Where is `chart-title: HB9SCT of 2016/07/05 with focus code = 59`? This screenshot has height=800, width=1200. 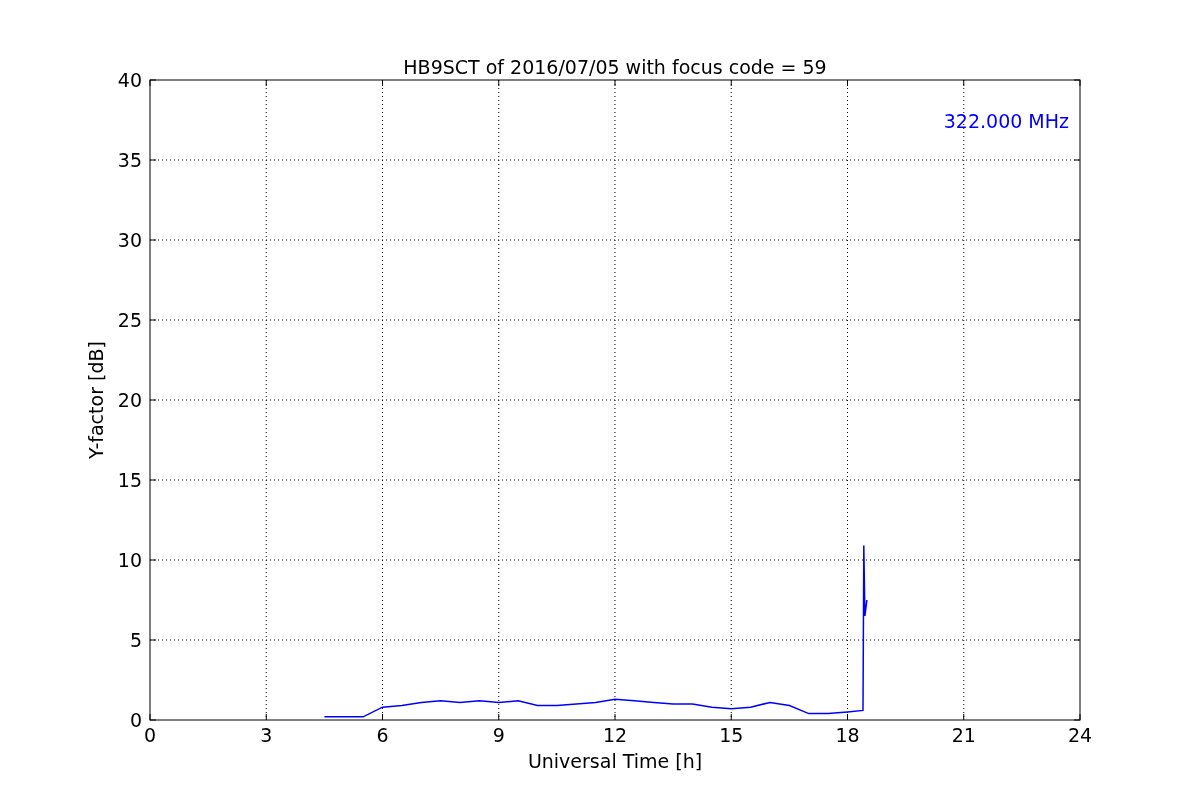 chart-title: HB9SCT of 2016/07/05 with focus code = 59 is located at coordinates (615, 67).